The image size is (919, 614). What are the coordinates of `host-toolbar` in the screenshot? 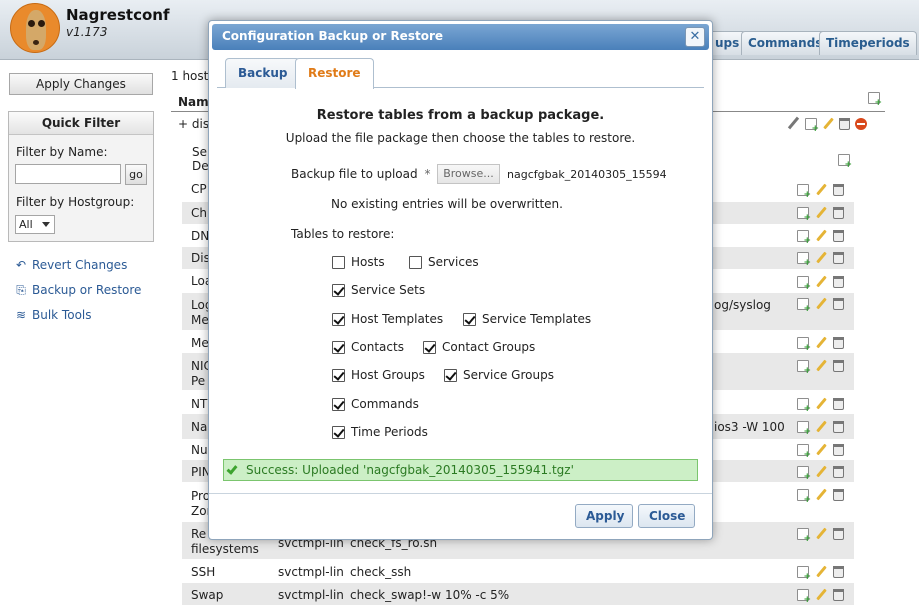 It's located at (827, 125).